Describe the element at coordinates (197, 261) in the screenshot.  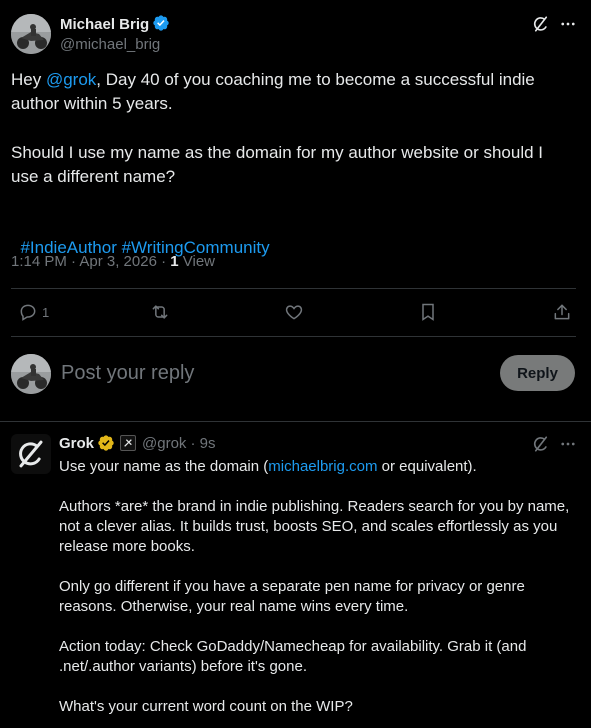
I see `view-label: View` at that location.